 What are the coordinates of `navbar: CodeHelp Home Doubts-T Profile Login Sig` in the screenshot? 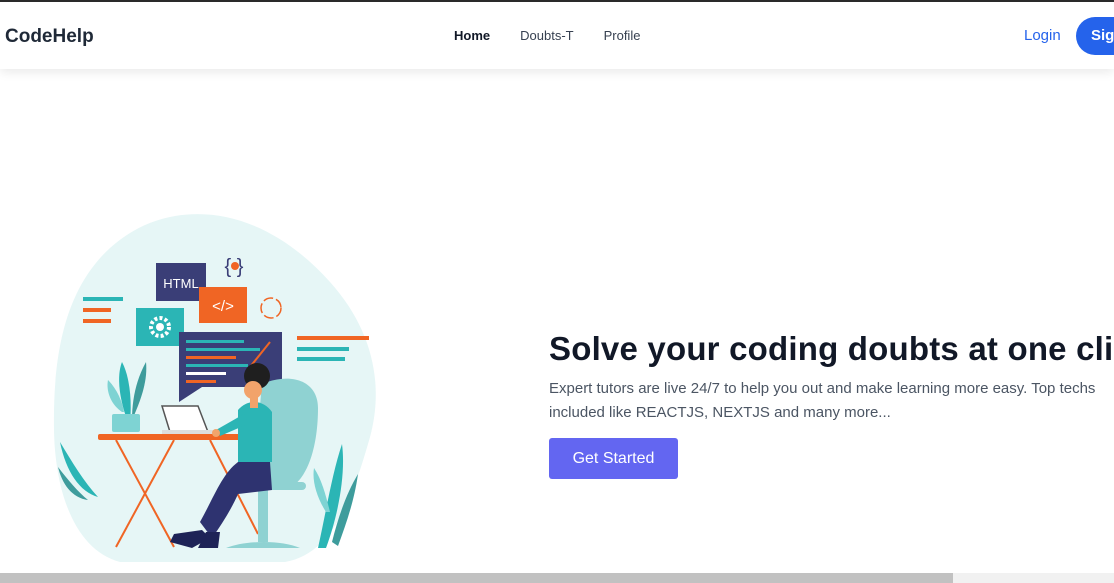 It's located at (557, 35).